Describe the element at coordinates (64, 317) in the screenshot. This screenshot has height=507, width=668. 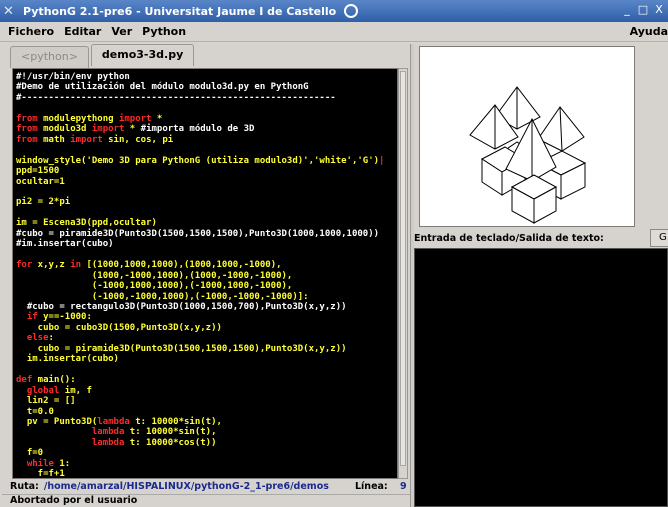
I see `code-token: y==-1000:` at that location.